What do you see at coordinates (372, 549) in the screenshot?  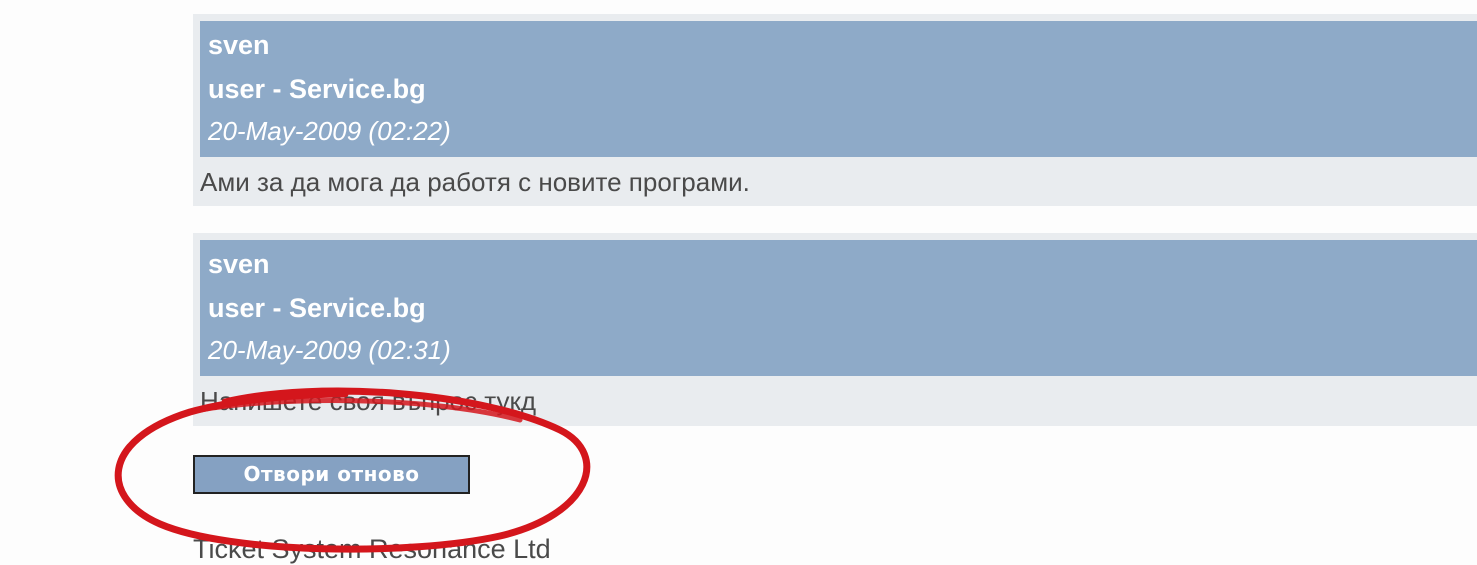 I see `footer-text: Ticket System Resonance Ltd` at bounding box center [372, 549].